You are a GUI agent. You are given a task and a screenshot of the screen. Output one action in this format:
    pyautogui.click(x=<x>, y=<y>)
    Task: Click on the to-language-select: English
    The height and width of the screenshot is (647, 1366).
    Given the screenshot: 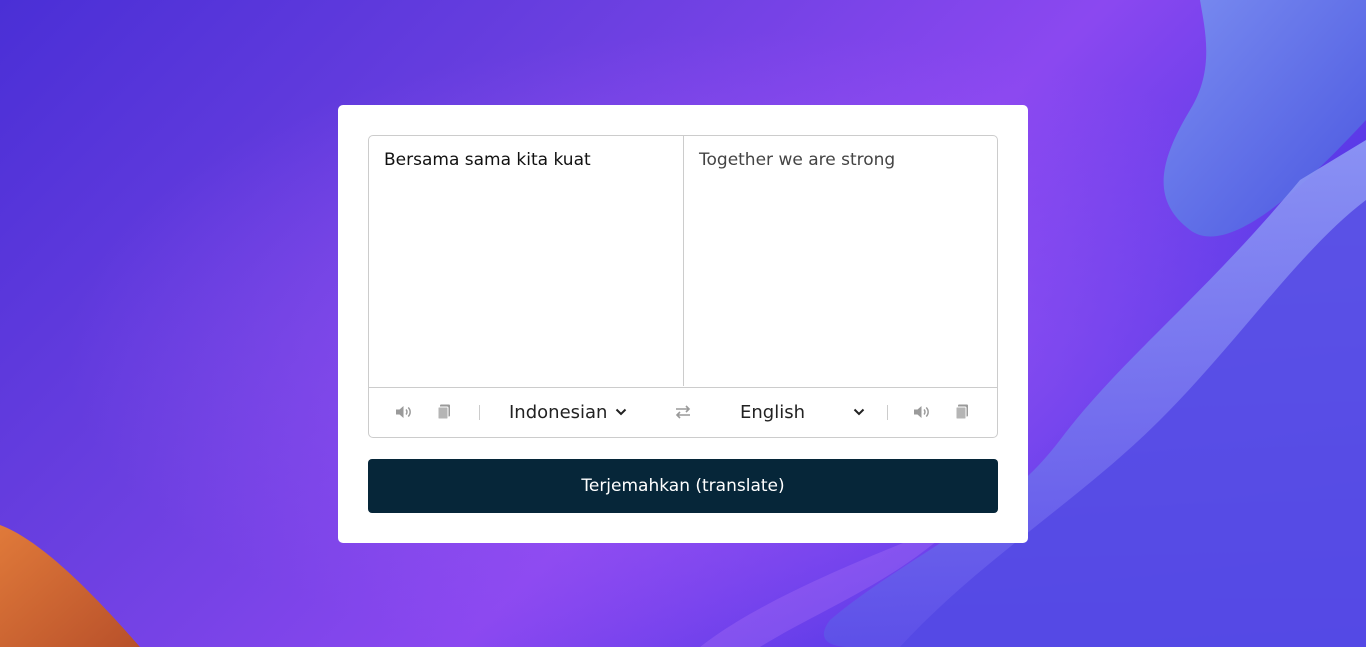 What is the action you would take?
    pyautogui.click(x=802, y=412)
    